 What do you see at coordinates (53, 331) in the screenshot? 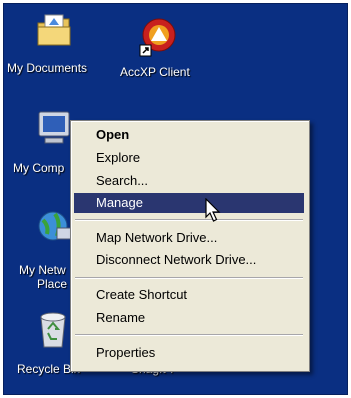
I see `recycle-bin-icon` at bounding box center [53, 331].